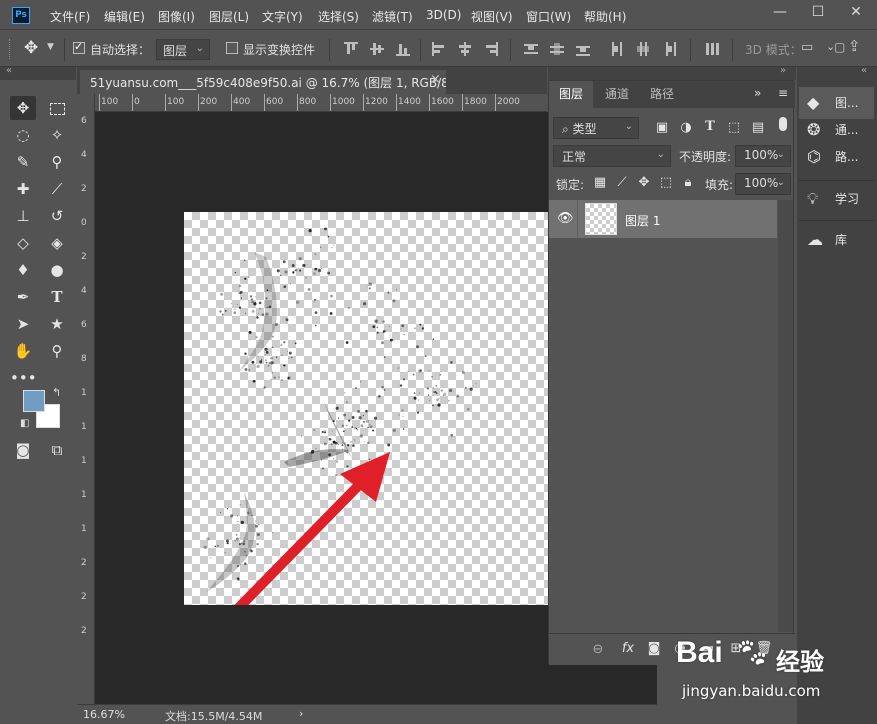  I want to click on menu-window: 窗口(W), so click(548, 16).